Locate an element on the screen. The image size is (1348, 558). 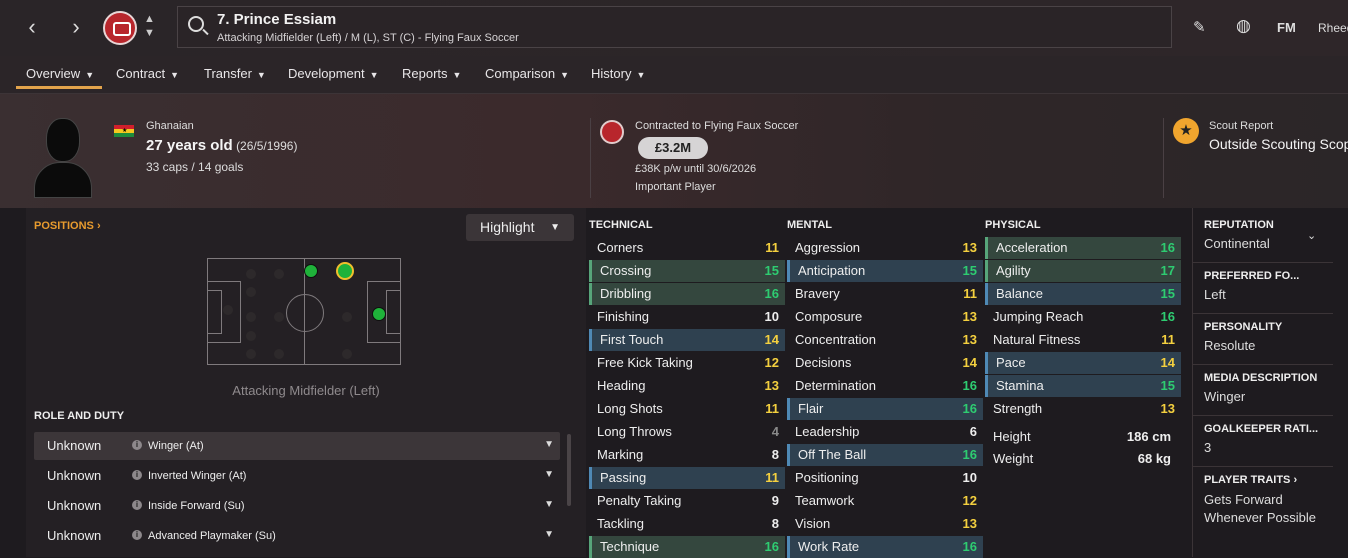
attribute-row: Agility 17 is located at coordinates (1083, 271).